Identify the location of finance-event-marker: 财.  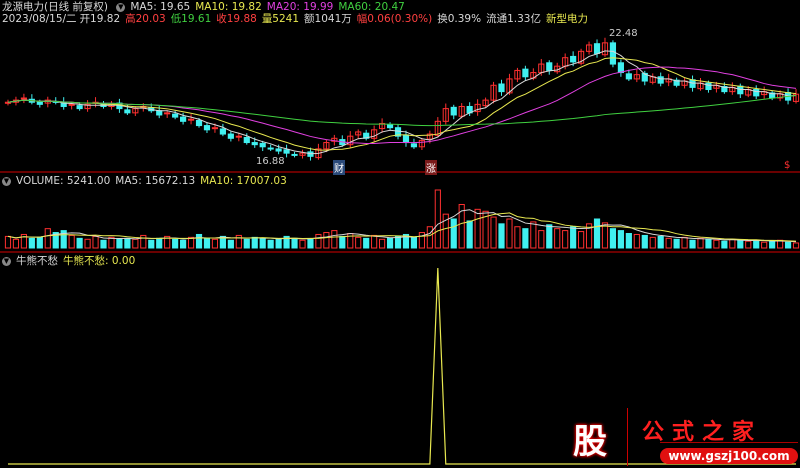
(339, 167).